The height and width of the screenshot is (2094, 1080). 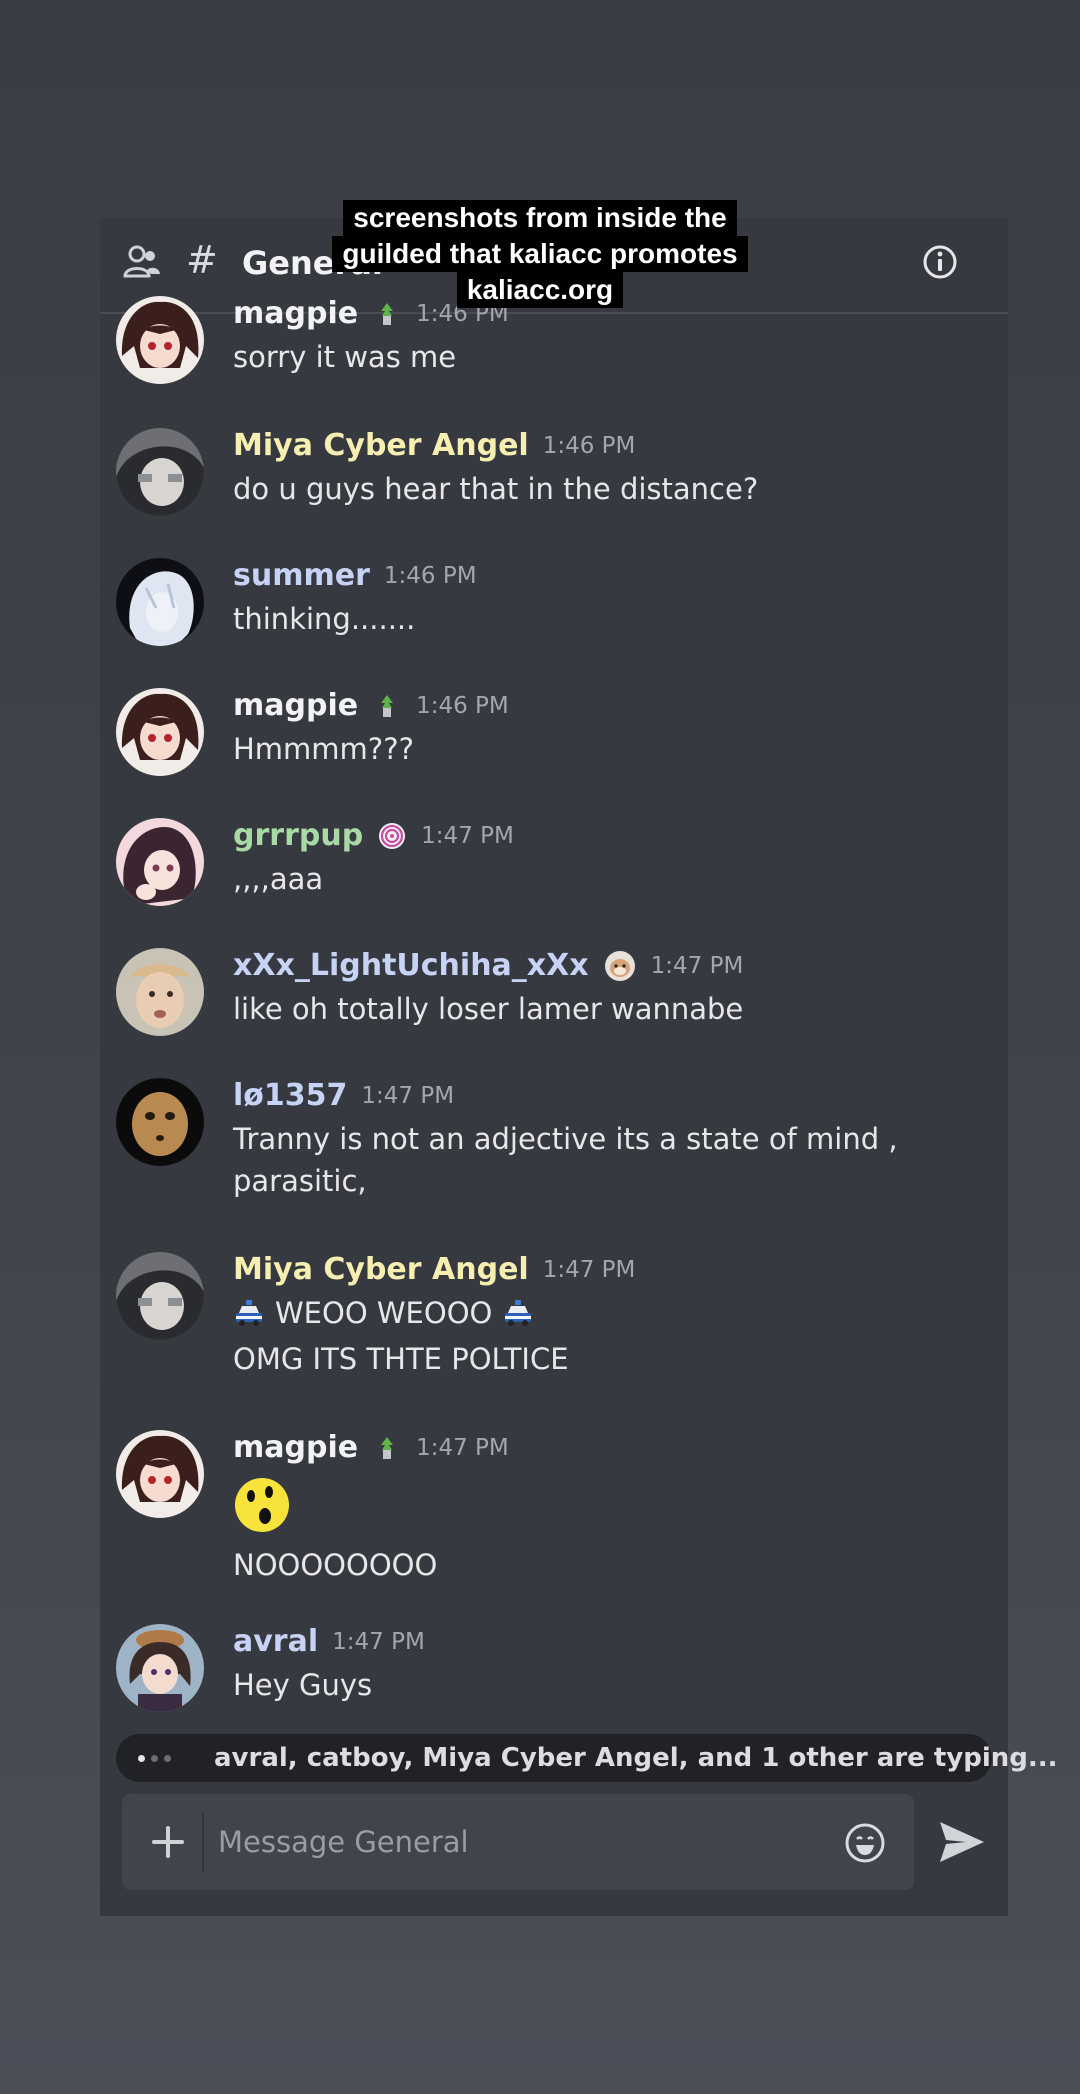 What do you see at coordinates (496, 489) in the screenshot?
I see `message-text: do u guys hear that in the distance?` at bounding box center [496, 489].